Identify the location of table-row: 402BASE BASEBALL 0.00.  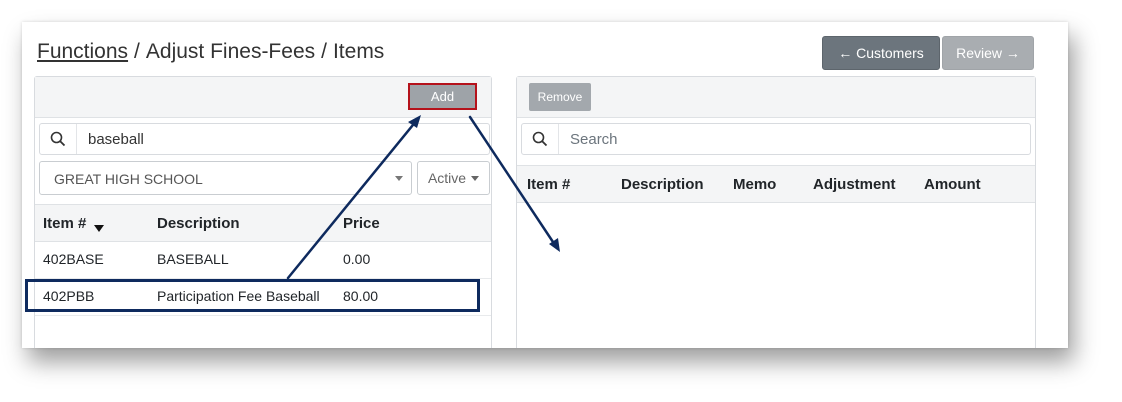
(263, 260).